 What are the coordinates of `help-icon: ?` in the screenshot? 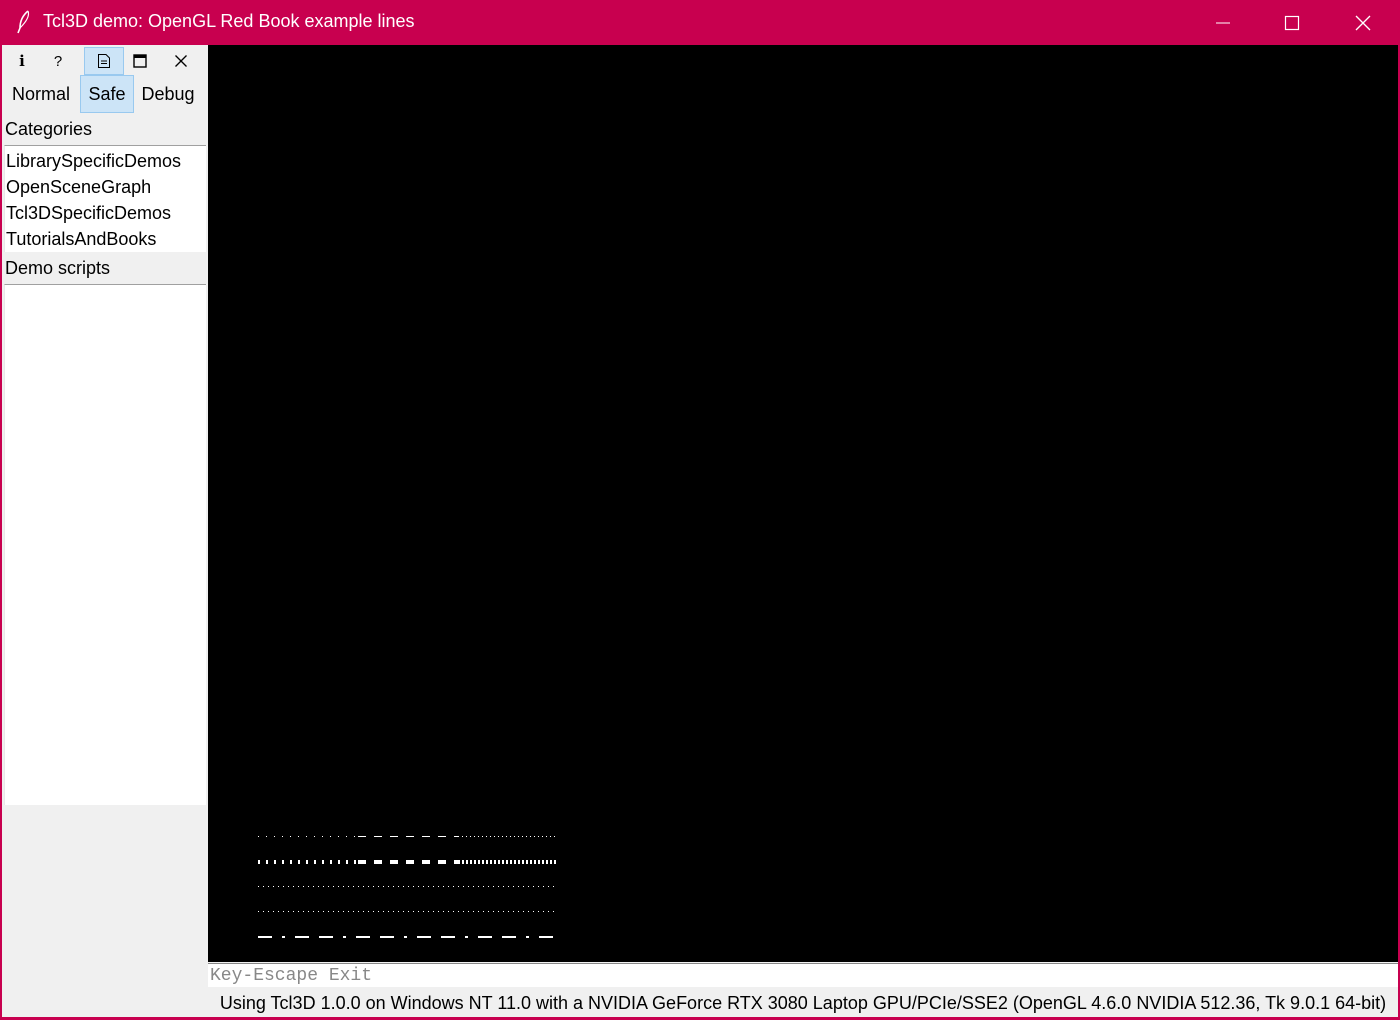 It's located at (58, 61).